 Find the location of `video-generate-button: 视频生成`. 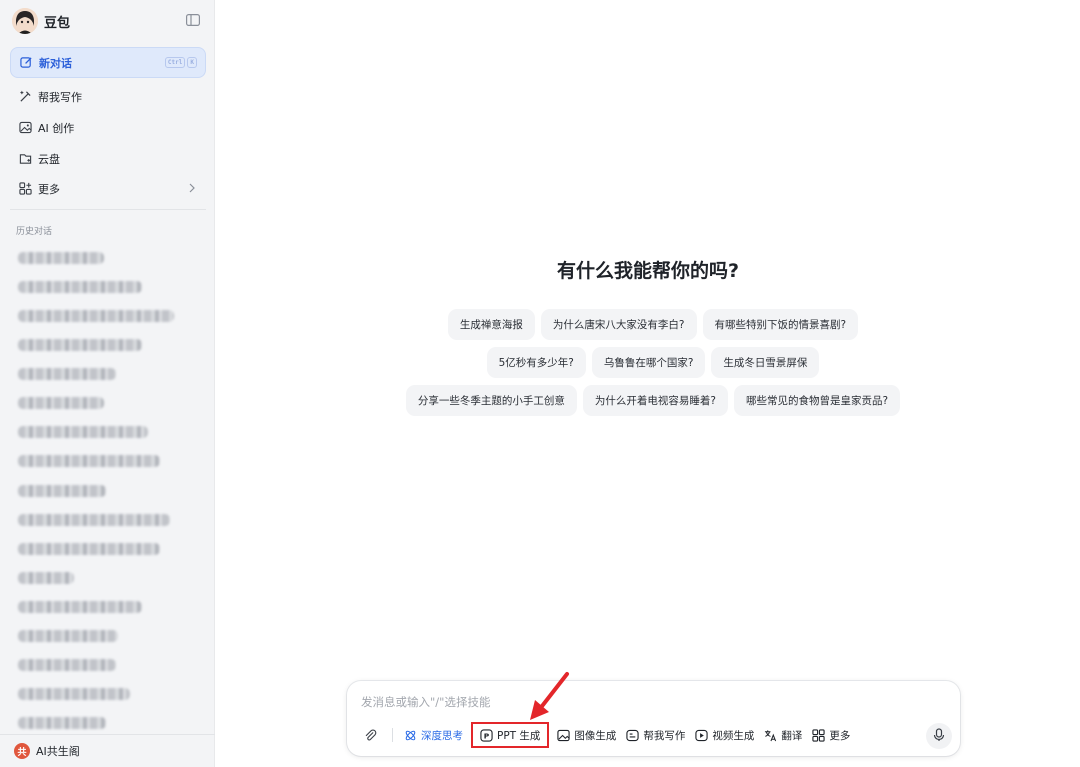

video-generate-button: 视频生成 is located at coordinates (724, 735).